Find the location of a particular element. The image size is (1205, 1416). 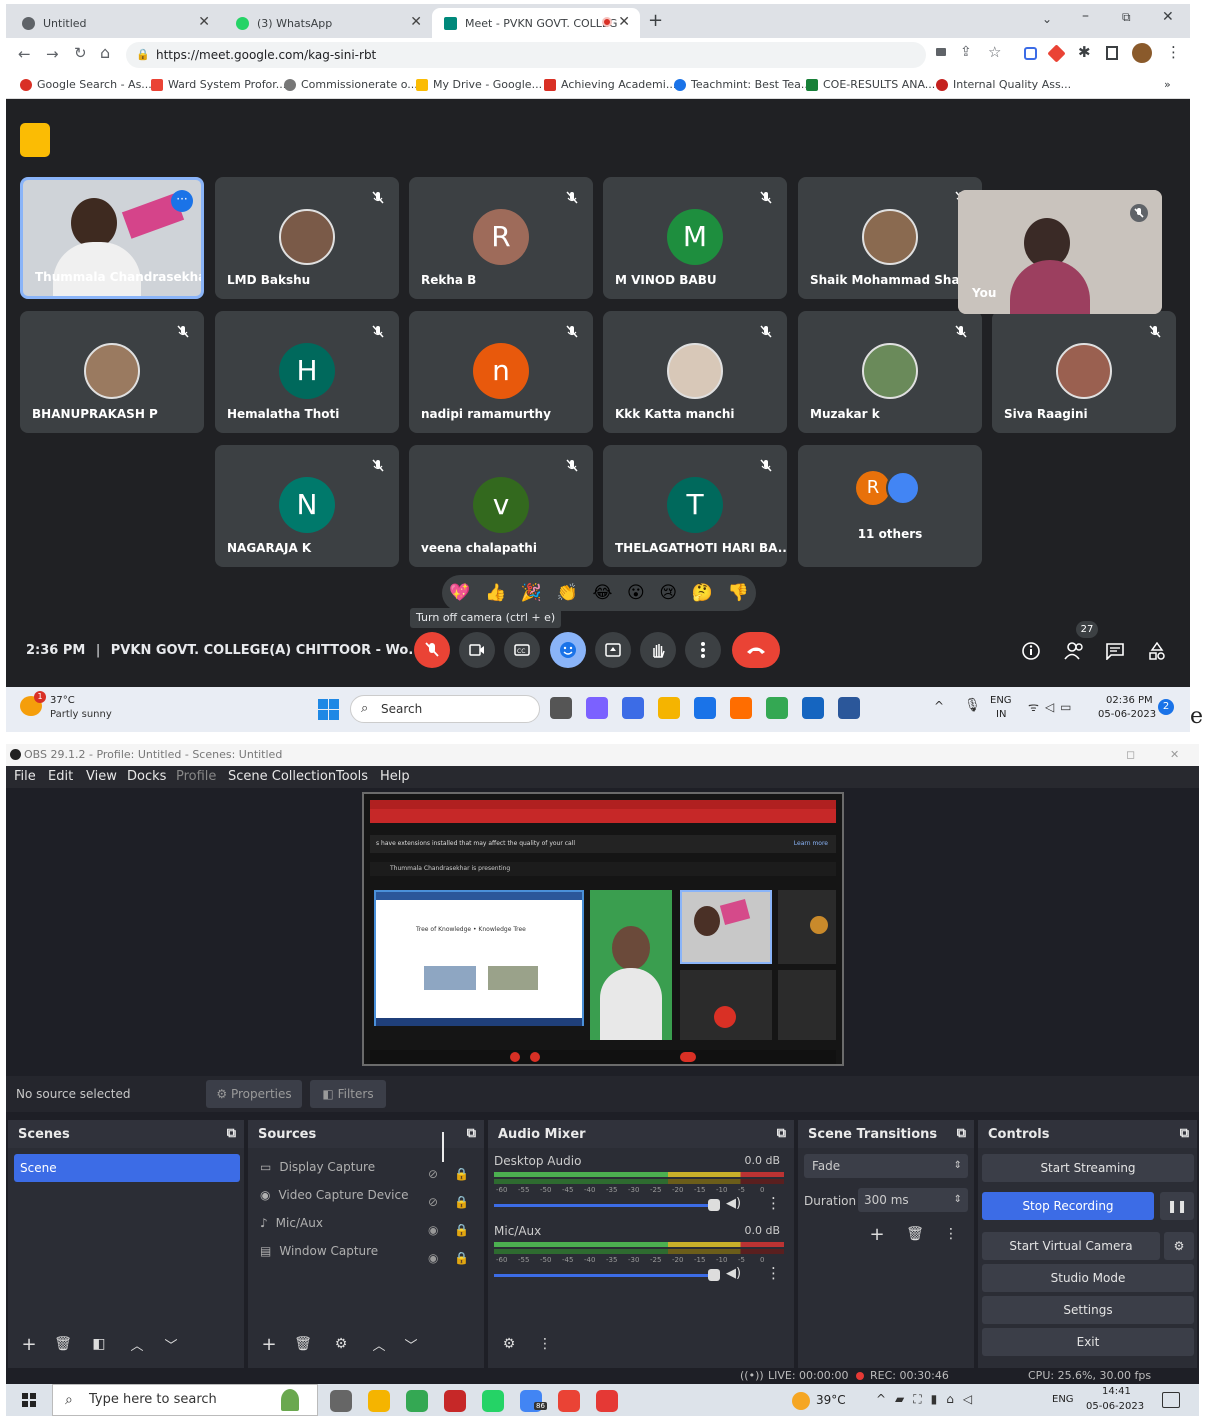

scene-filter-icon: ◧ is located at coordinates (99, 1344).